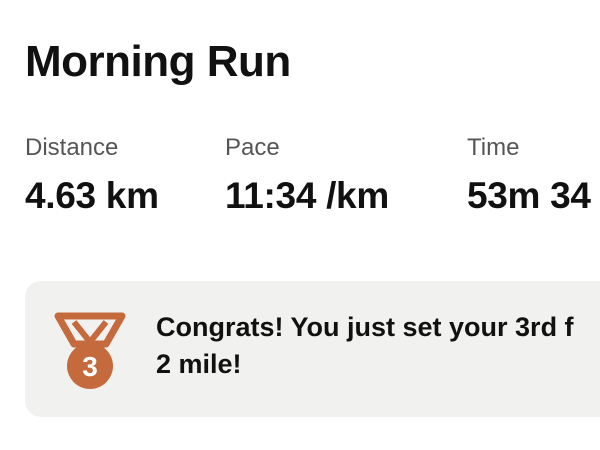 Image resolution: width=600 pixels, height=450 pixels. What do you see at coordinates (493, 147) in the screenshot?
I see `time-label: Time` at bounding box center [493, 147].